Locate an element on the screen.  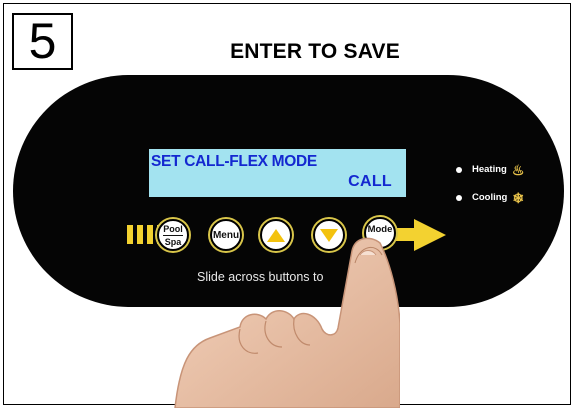
cooling-label: Cooling is located at coordinates (490, 197).